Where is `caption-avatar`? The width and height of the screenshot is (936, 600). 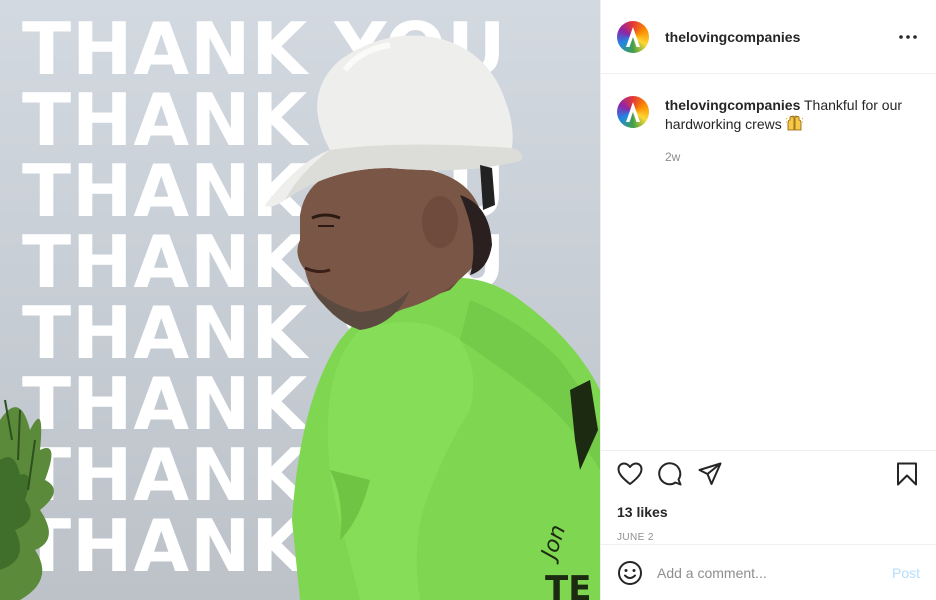 caption-avatar is located at coordinates (633, 112).